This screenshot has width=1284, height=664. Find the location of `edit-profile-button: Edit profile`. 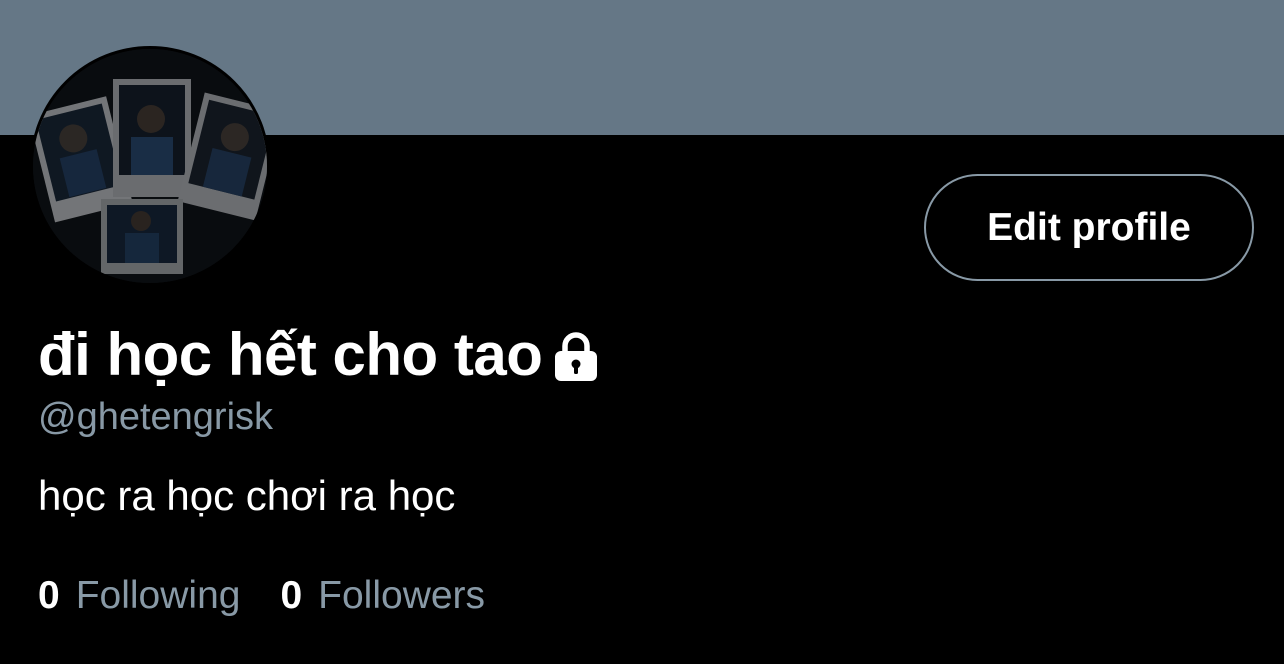

edit-profile-button: Edit profile is located at coordinates (1089, 227).